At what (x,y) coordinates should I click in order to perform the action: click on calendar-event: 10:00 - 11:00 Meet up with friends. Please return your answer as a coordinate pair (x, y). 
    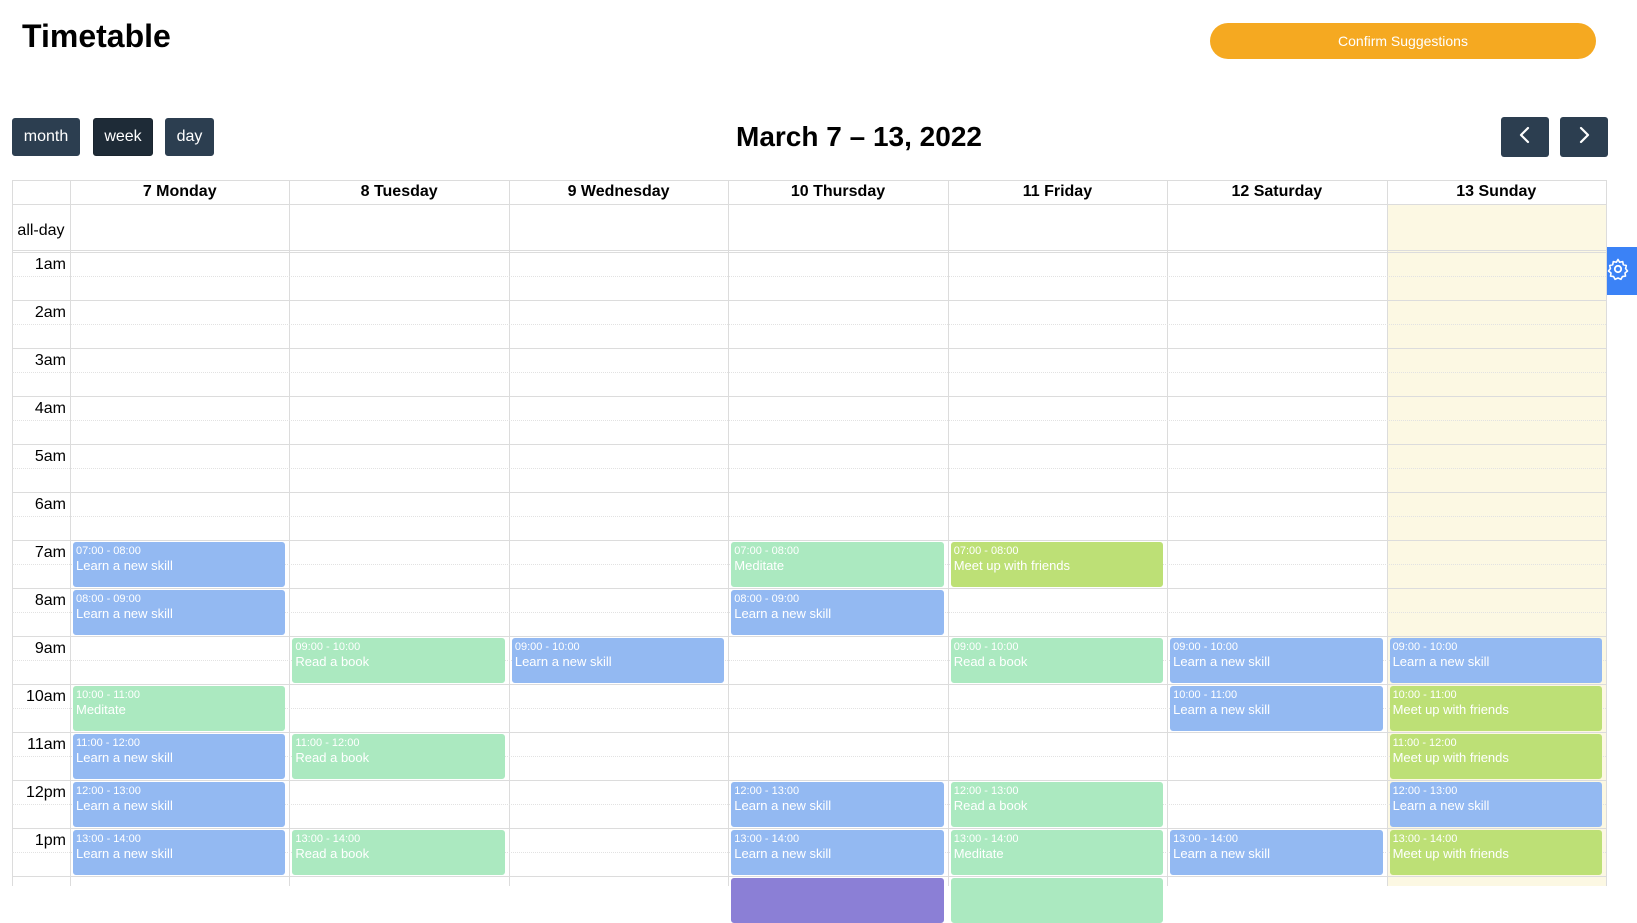
    Looking at the image, I should click on (1495, 708).